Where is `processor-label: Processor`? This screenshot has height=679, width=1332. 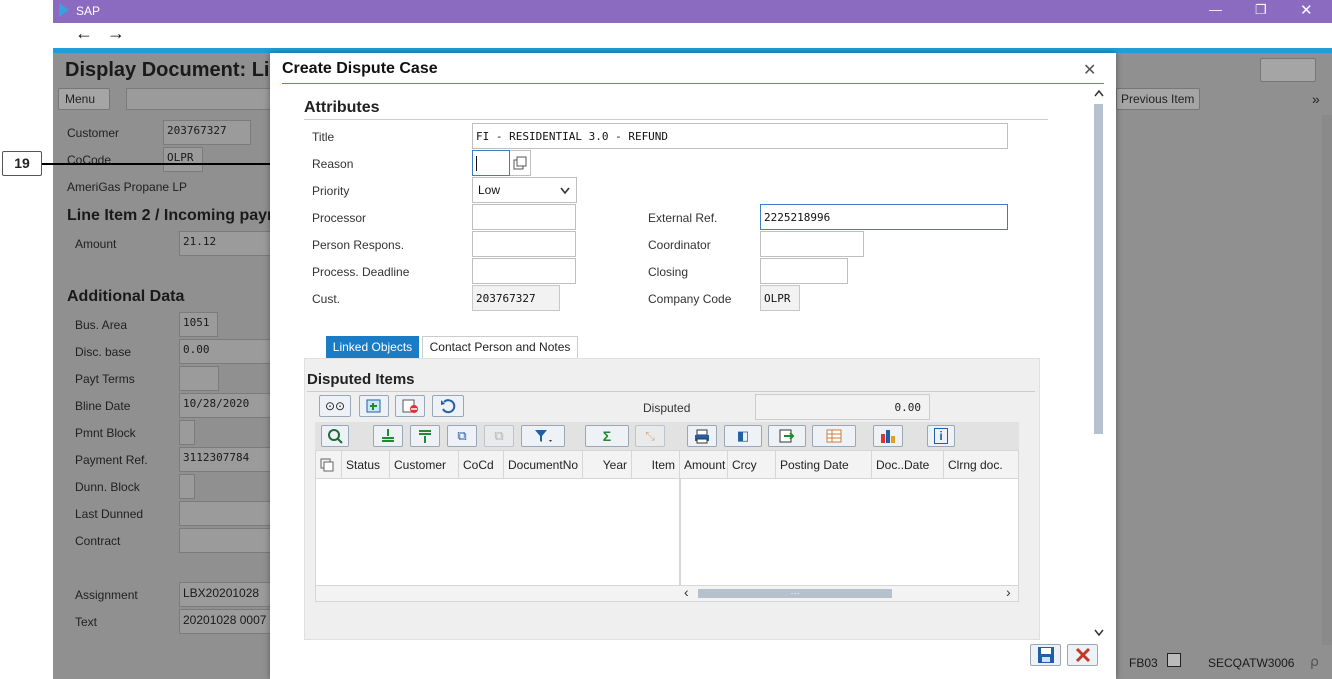 processor-label: Processor is located at coordinates (339, 218).